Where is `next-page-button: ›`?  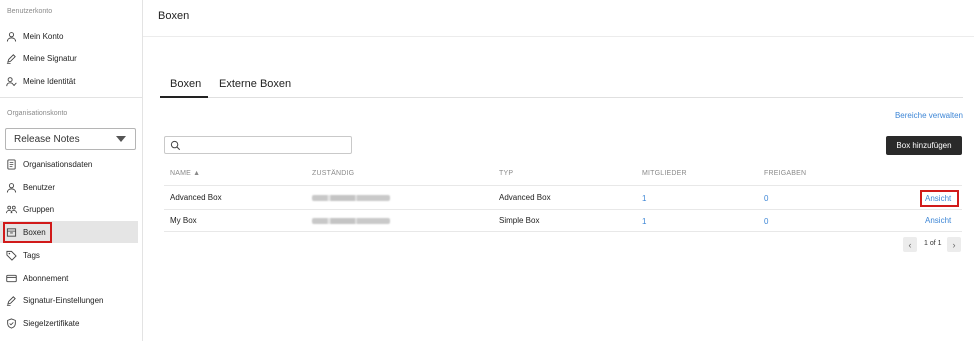 next-page-button: › is located at coordinates (954, 244).